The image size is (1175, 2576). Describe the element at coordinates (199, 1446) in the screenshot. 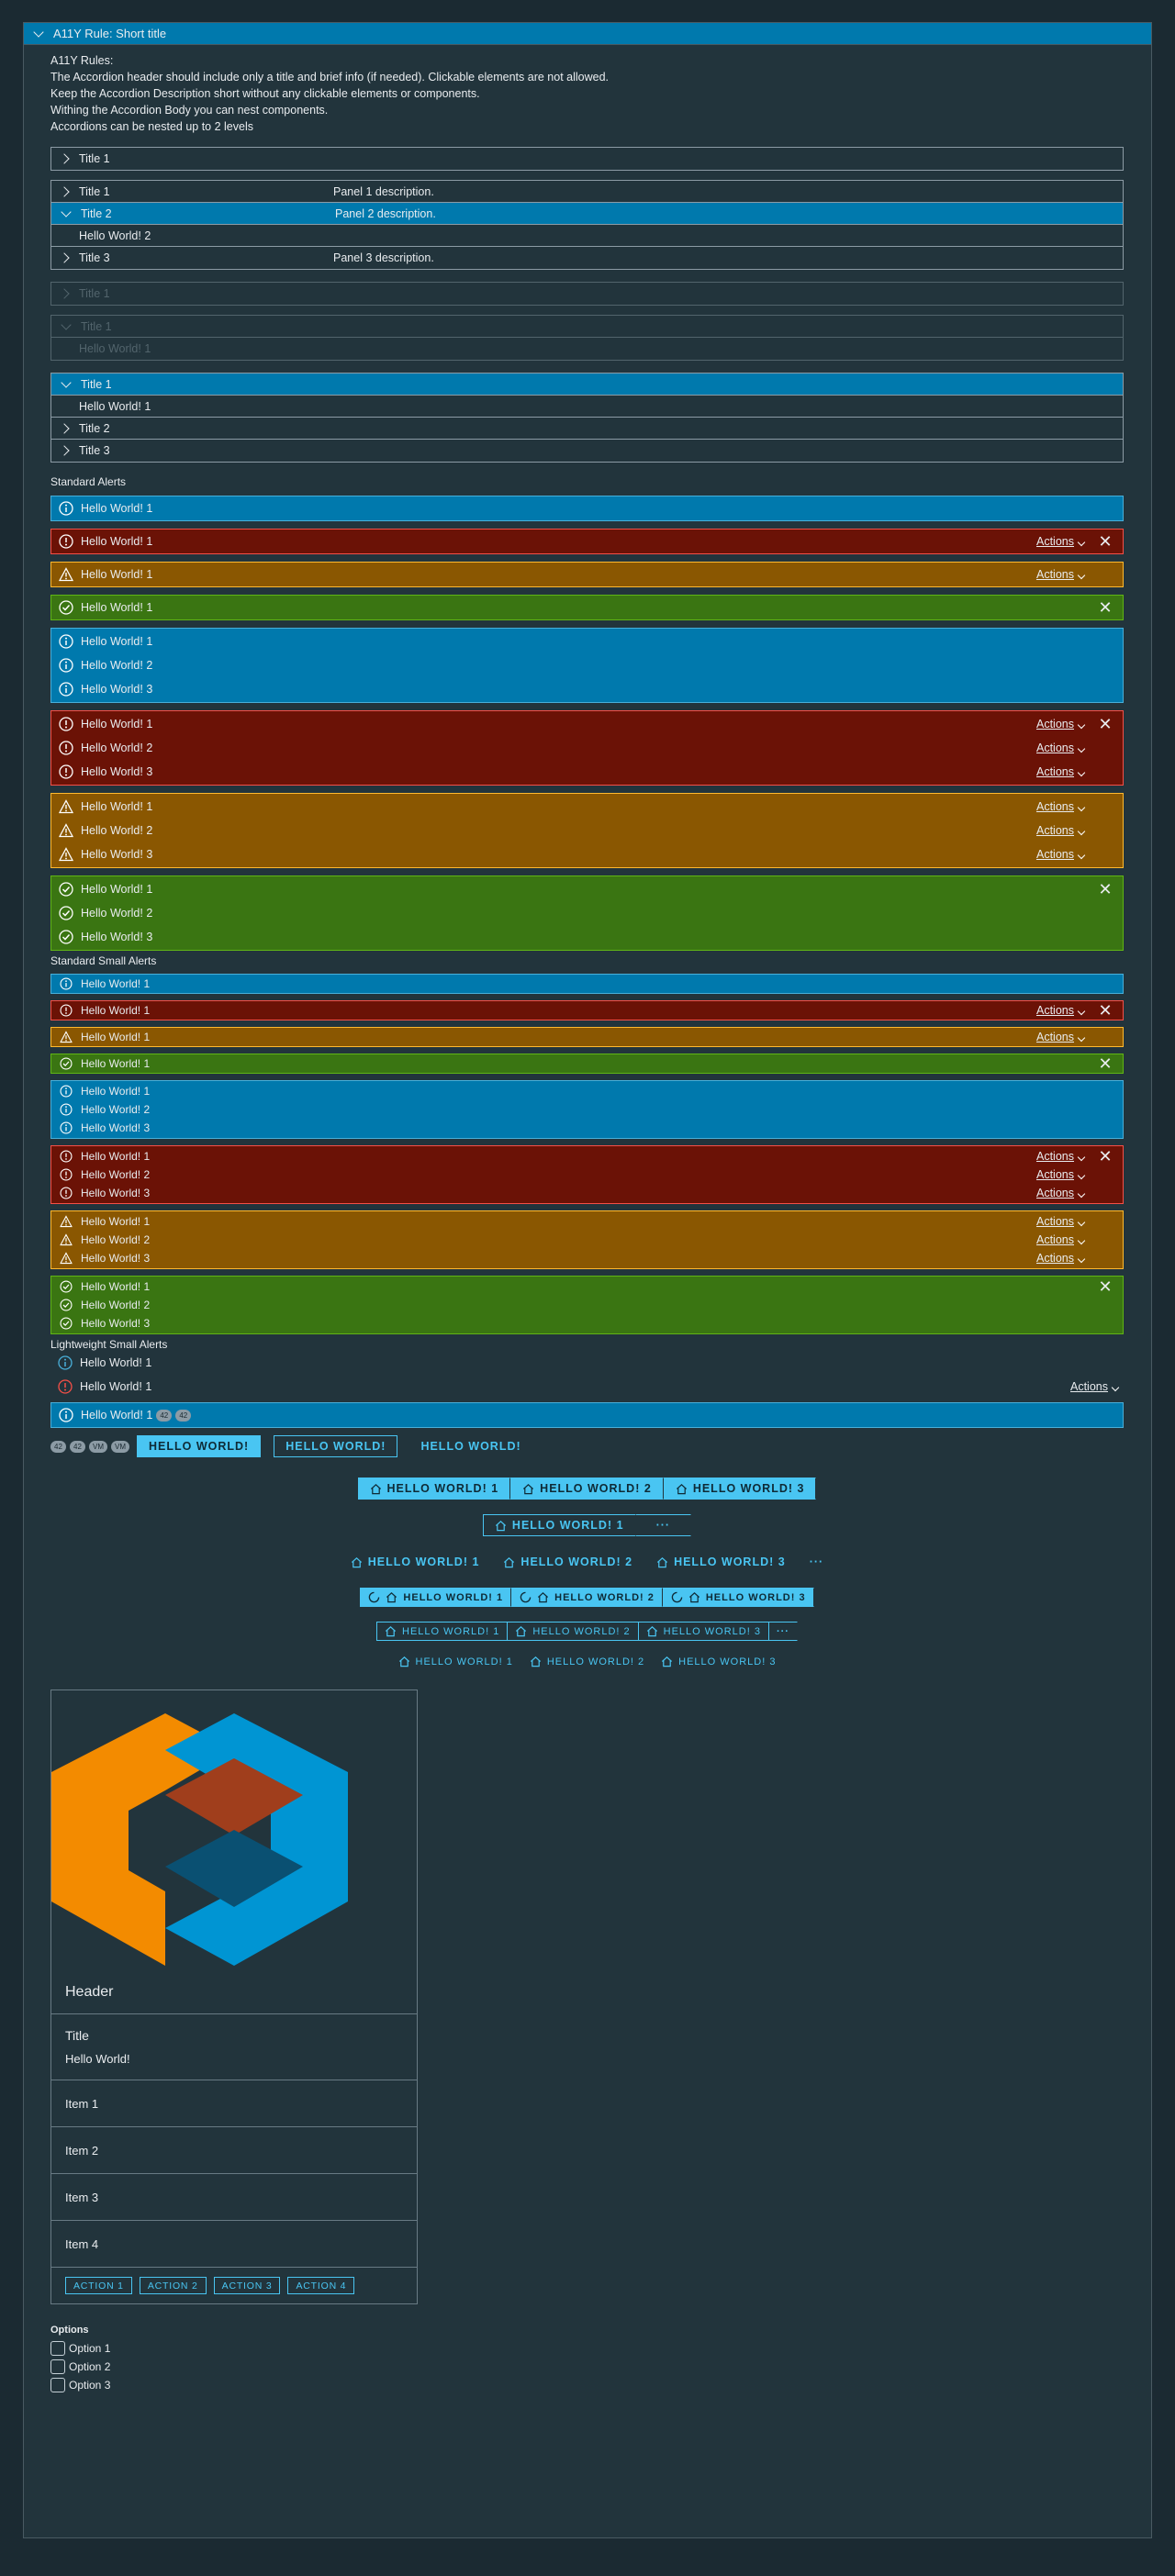

I see `primary-button: HELLO WORLD!` at that location.